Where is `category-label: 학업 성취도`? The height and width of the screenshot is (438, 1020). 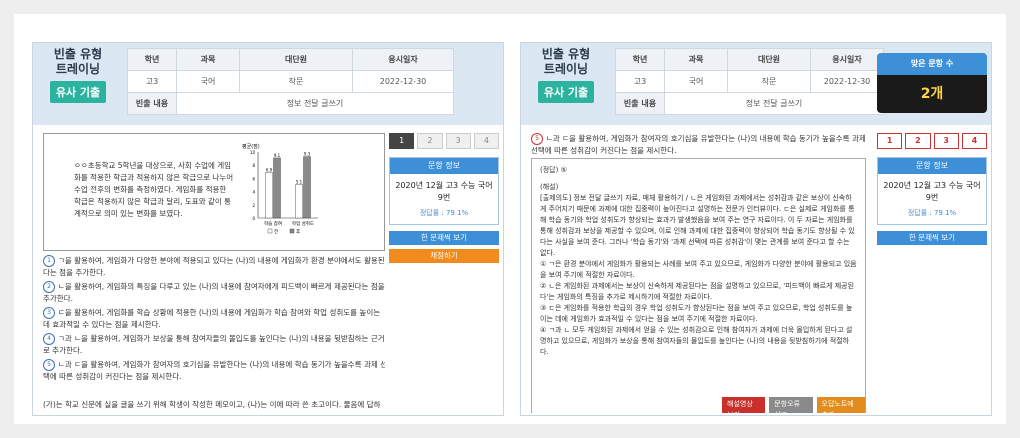
category-label: 학업 성취도 is located at coordinates (303, 223).